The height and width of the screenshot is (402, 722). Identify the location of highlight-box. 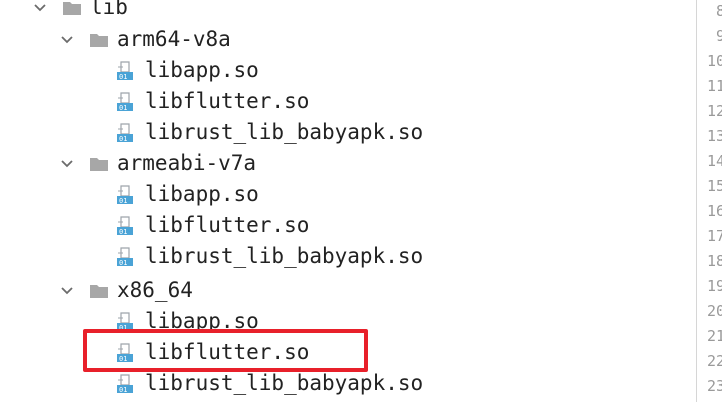
(225, 350).